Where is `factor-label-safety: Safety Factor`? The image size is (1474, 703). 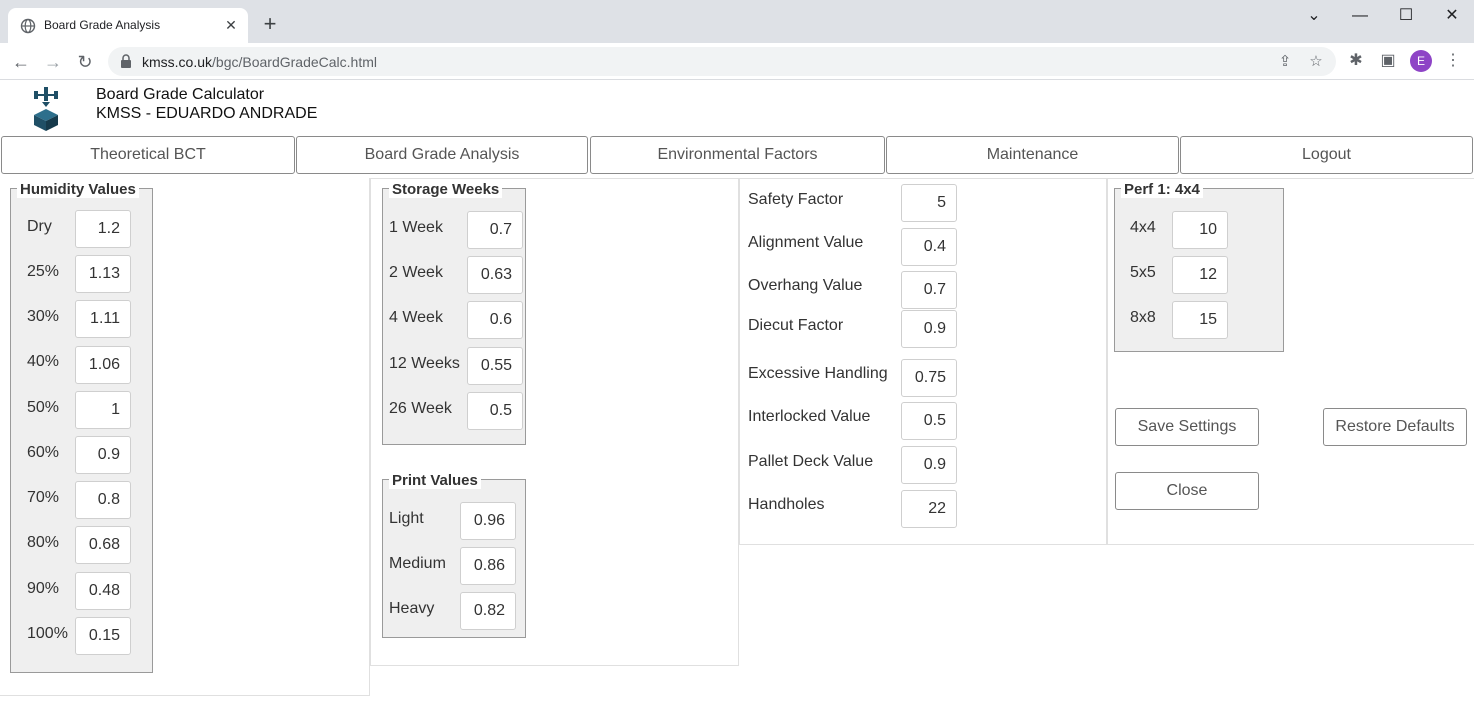 factor-label-safety: Safety Factor is located at coordinates (796, 199).